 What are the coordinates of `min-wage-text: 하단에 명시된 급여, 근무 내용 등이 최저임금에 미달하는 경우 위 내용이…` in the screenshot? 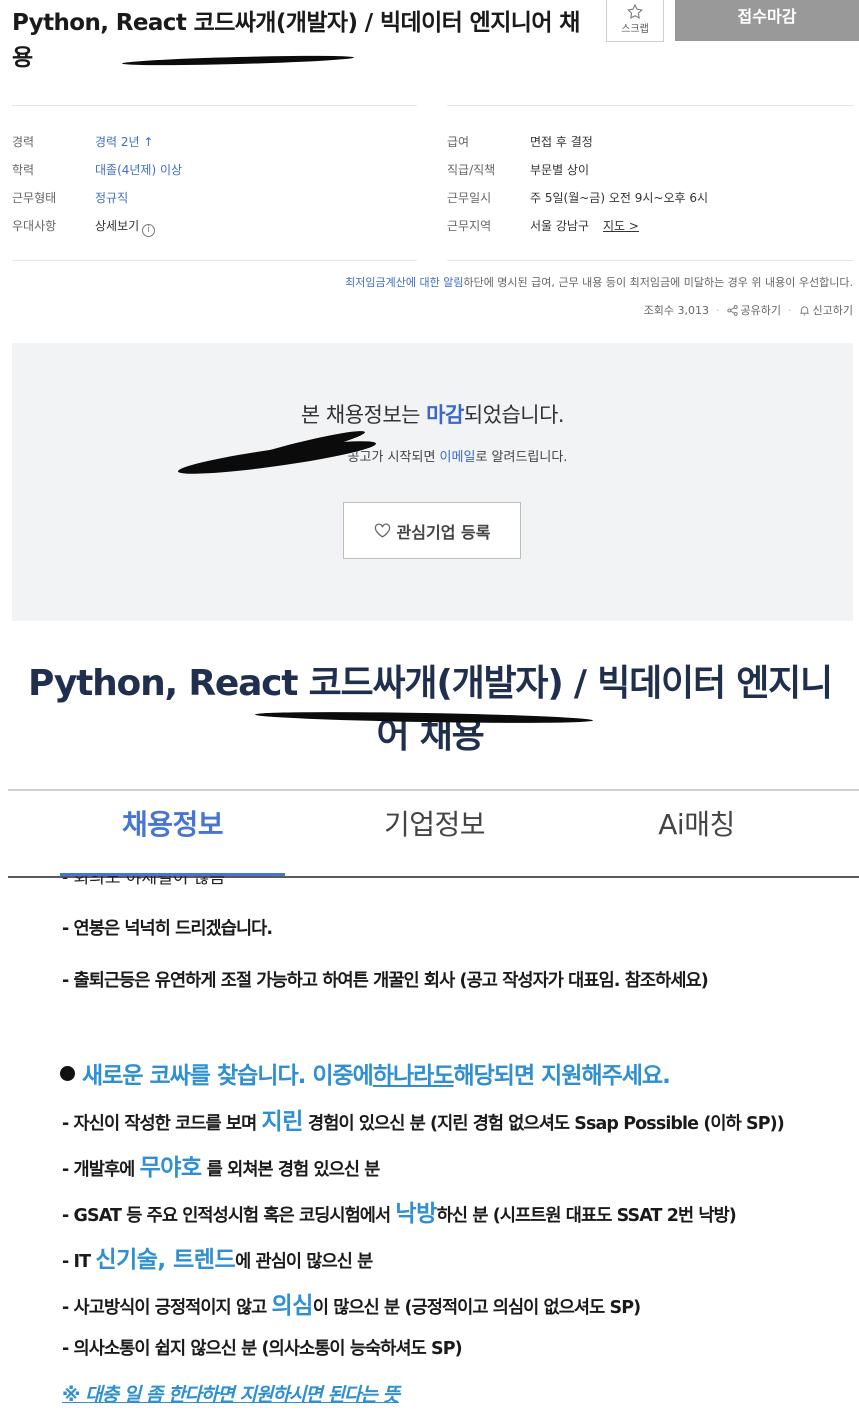 It's located at (658, 282).